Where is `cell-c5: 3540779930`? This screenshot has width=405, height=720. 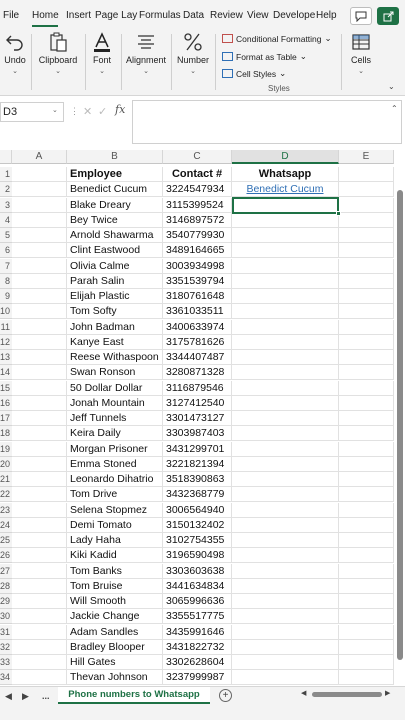 cell-c5: 3540779930 is located at coordinates (197, 235).